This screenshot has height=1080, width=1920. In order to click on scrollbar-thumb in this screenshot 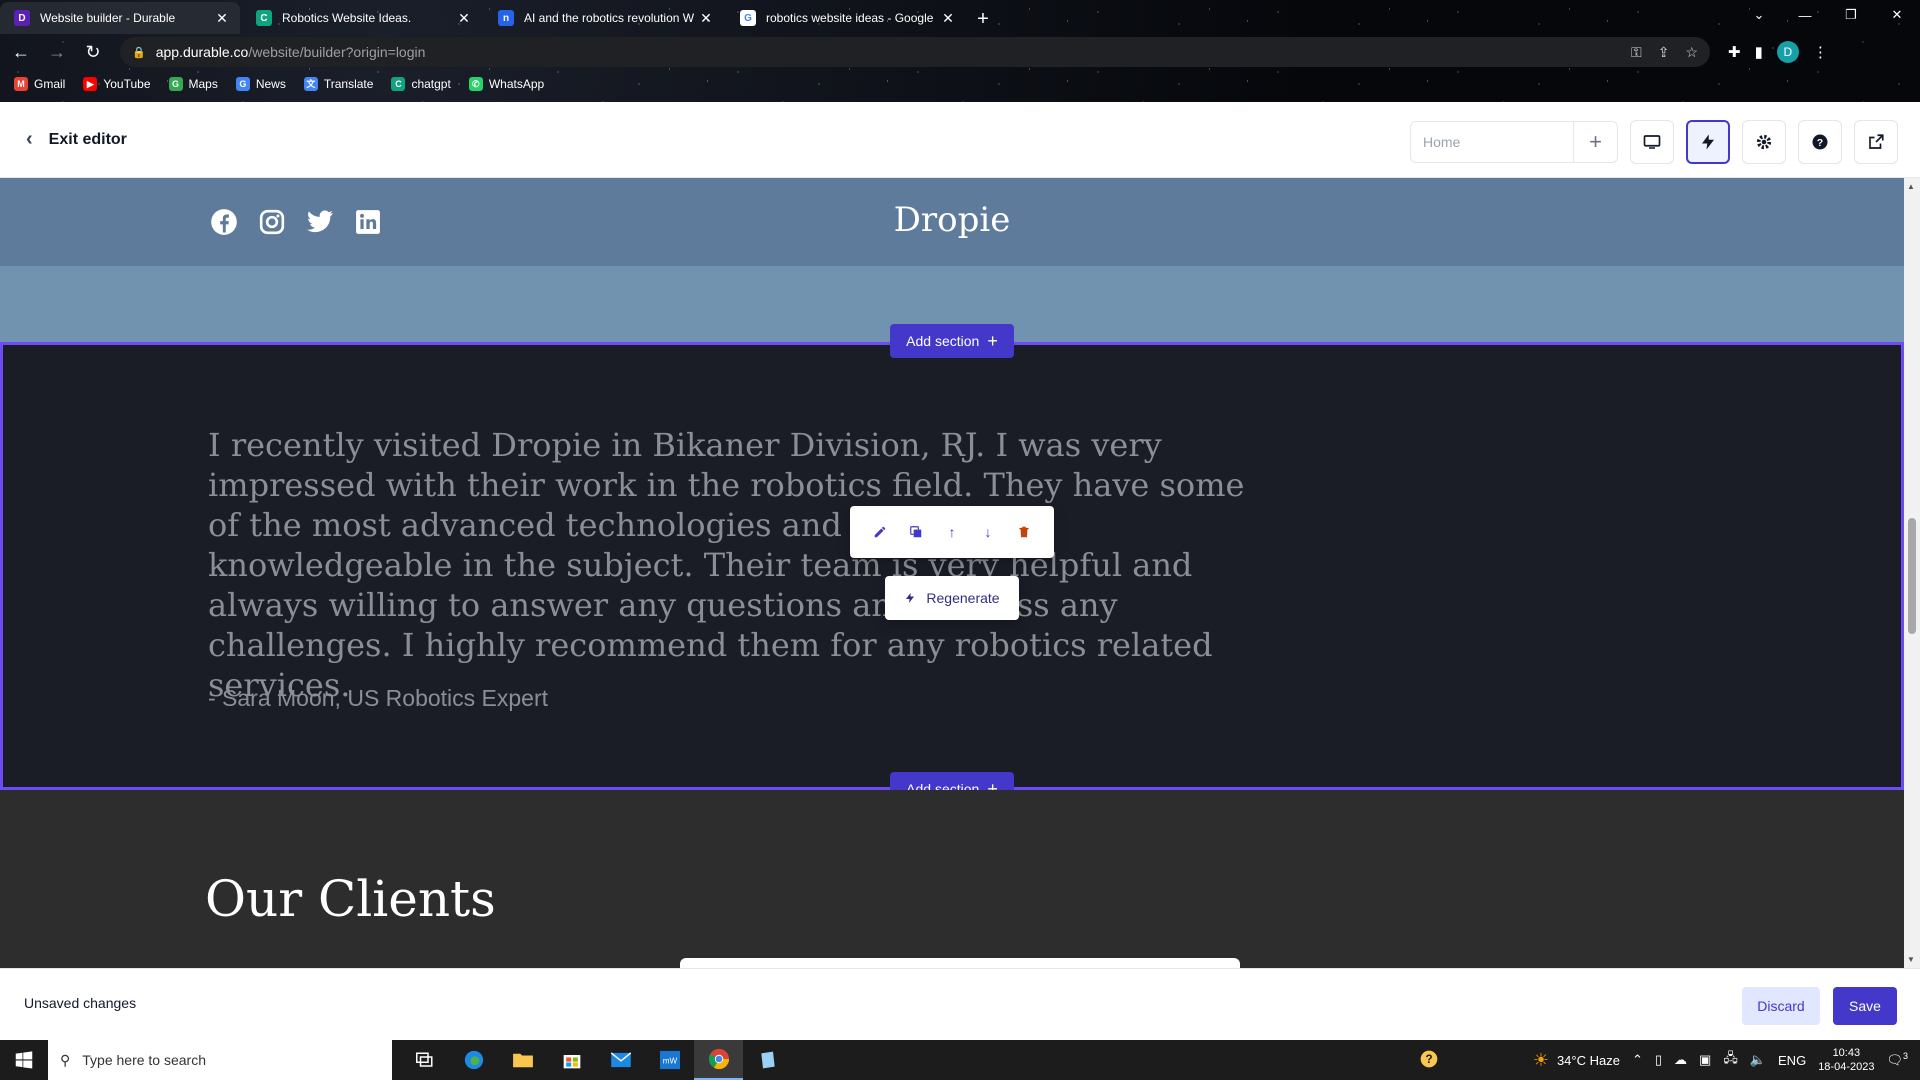, I will do `click(1912, 576)`.